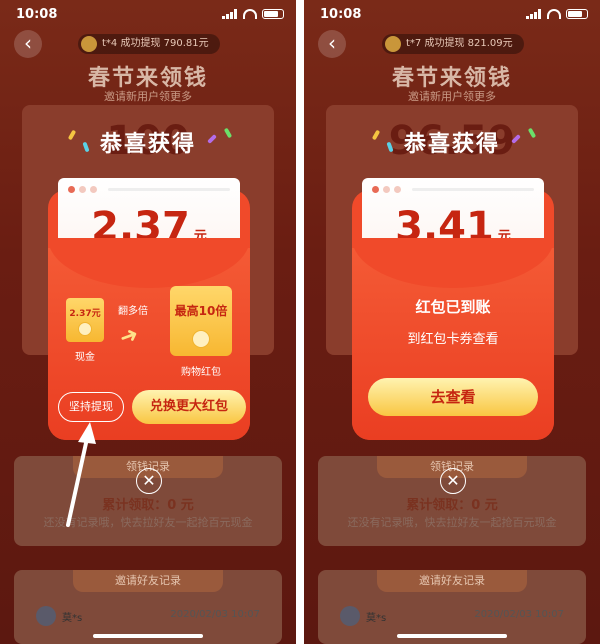 The image size is (600, 644). I want to click on pointer-arrow-icon, so click(81, 474).